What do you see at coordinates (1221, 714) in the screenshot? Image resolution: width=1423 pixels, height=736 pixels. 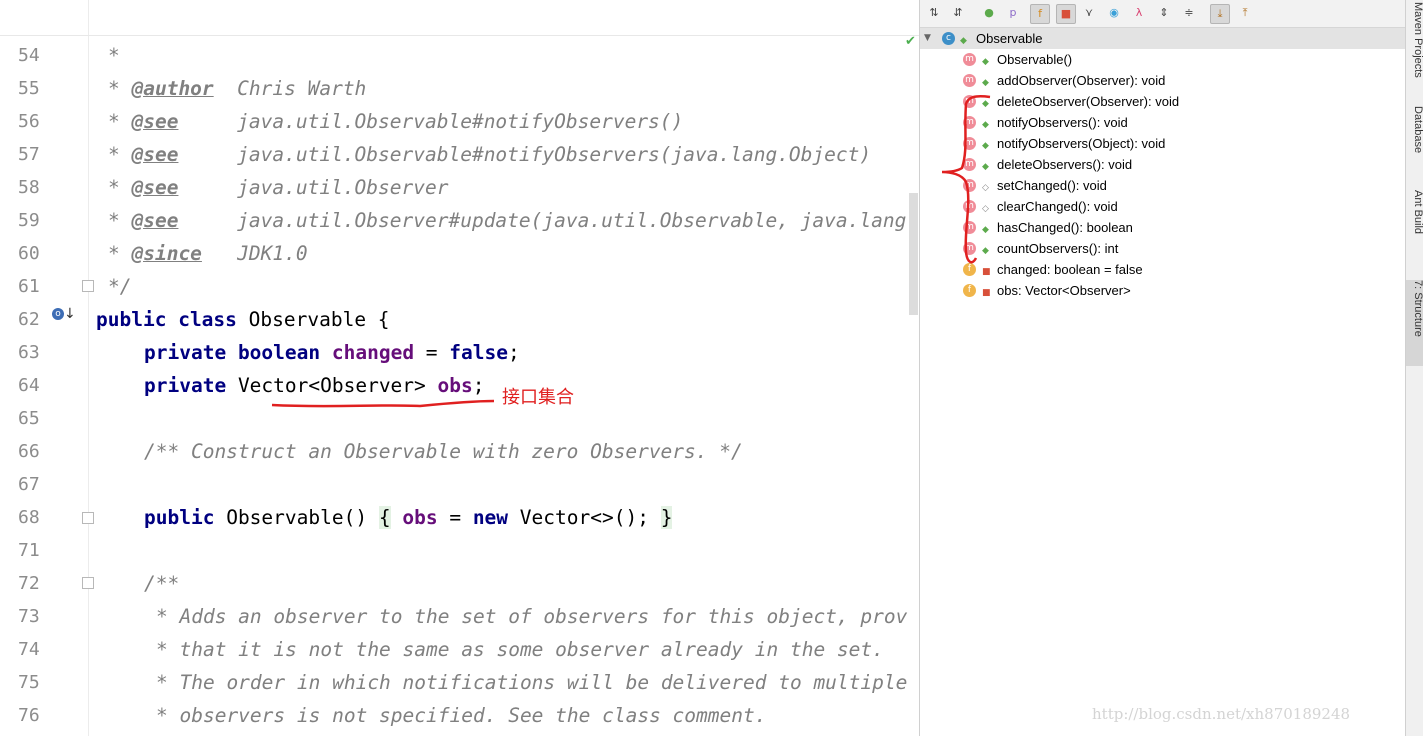 I see `watermark-text: http://blog.csdn.net/xh870189248` at bounding box center [1221, 714].